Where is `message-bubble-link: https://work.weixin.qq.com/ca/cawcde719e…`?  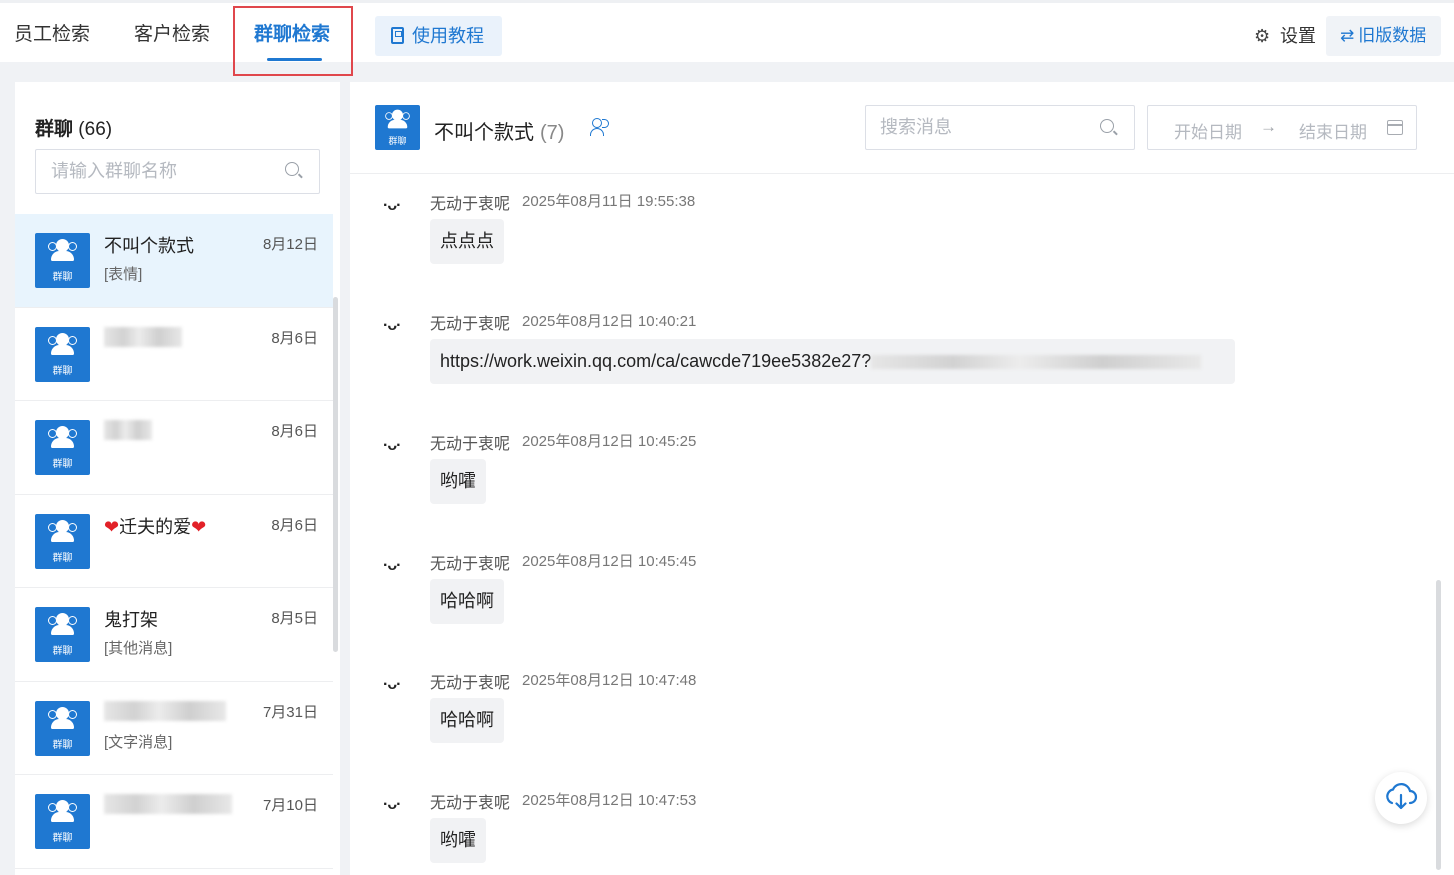 message-bubble-link: https://work.weixin.qq.com/ca/cawcde719e… is located at coordinates (832, 361).